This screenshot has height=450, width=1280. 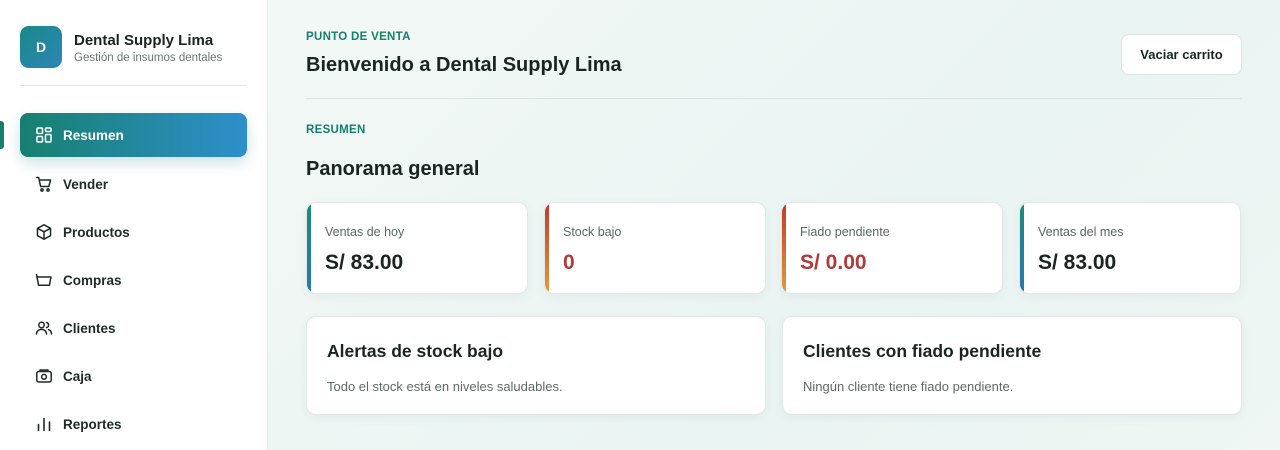 What do you see at coordinates (93, 135) in the screenshot?
I see `sidebar-item-label: Resumen` at bounding box center [93, 135].